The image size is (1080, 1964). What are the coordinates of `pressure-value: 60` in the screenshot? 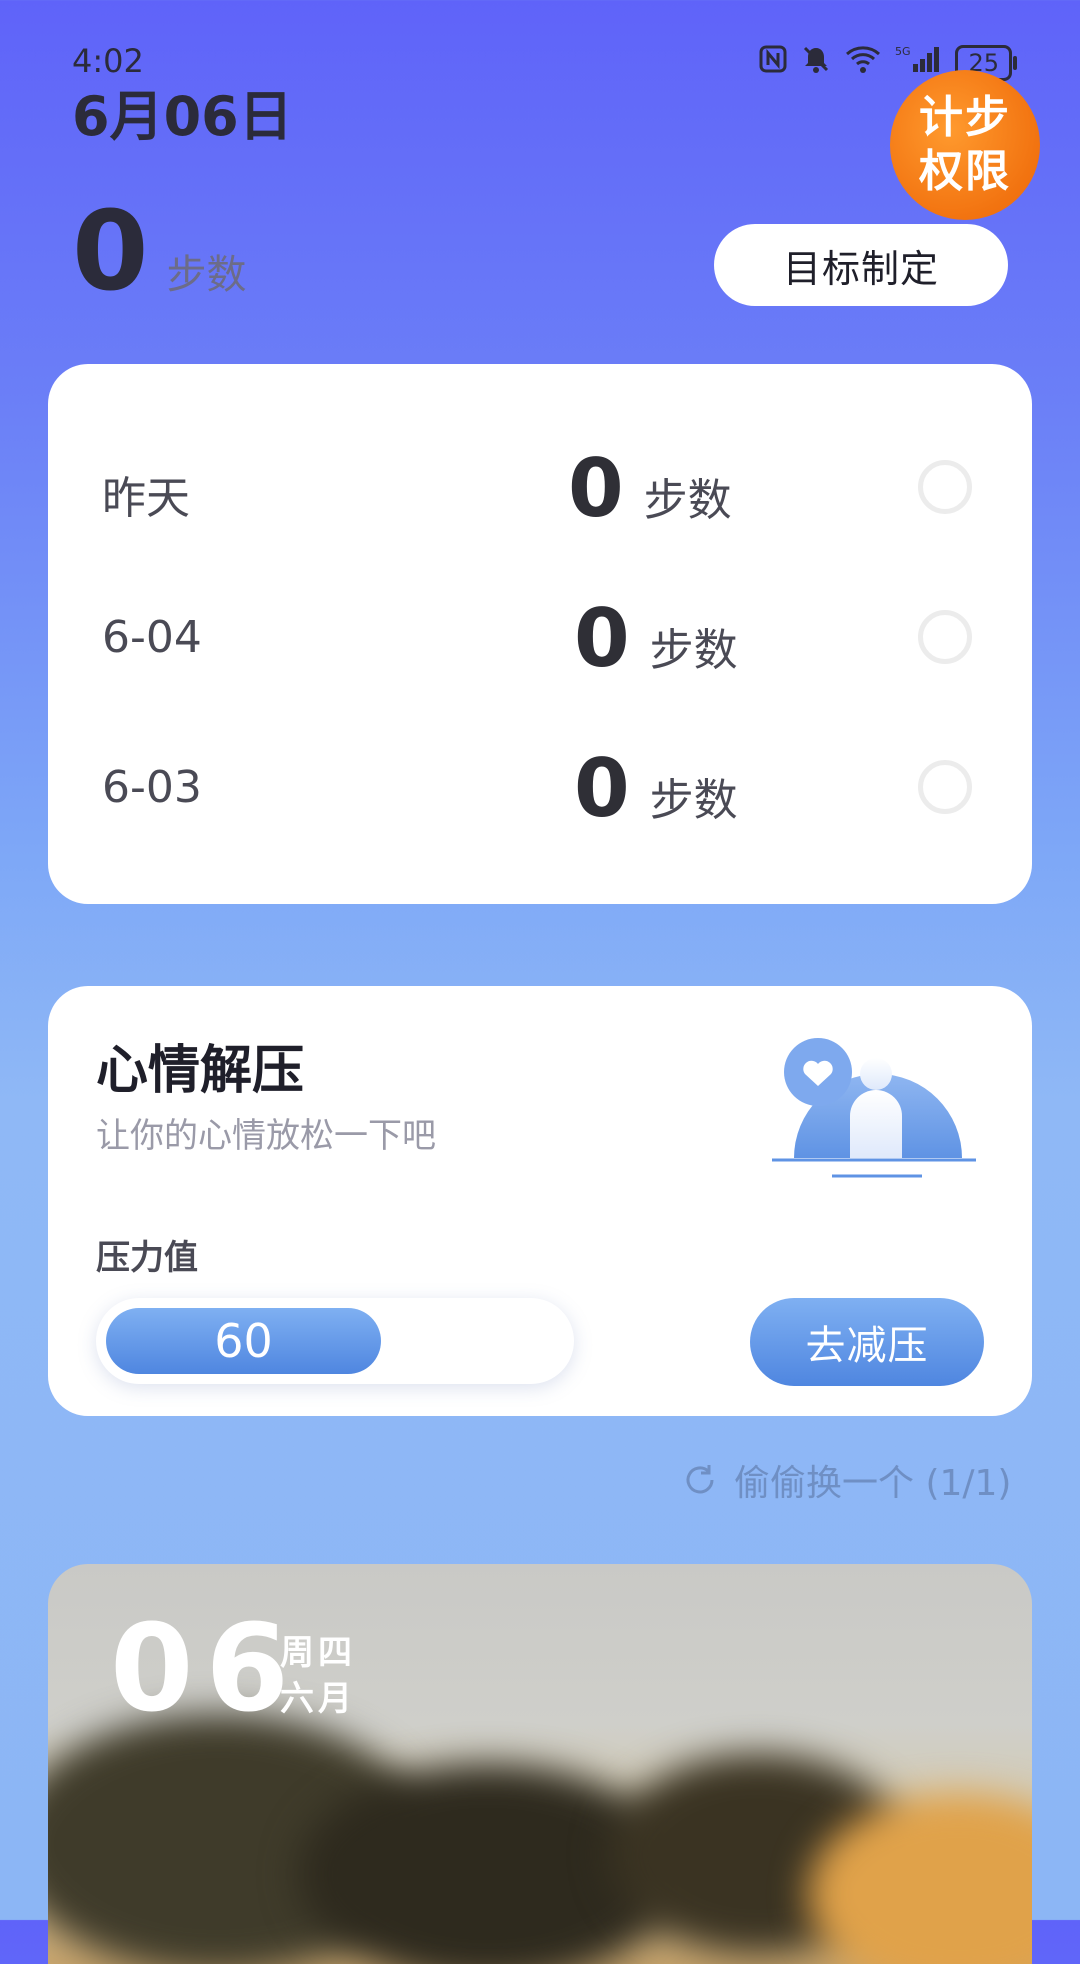 It's located at (243, 1341).